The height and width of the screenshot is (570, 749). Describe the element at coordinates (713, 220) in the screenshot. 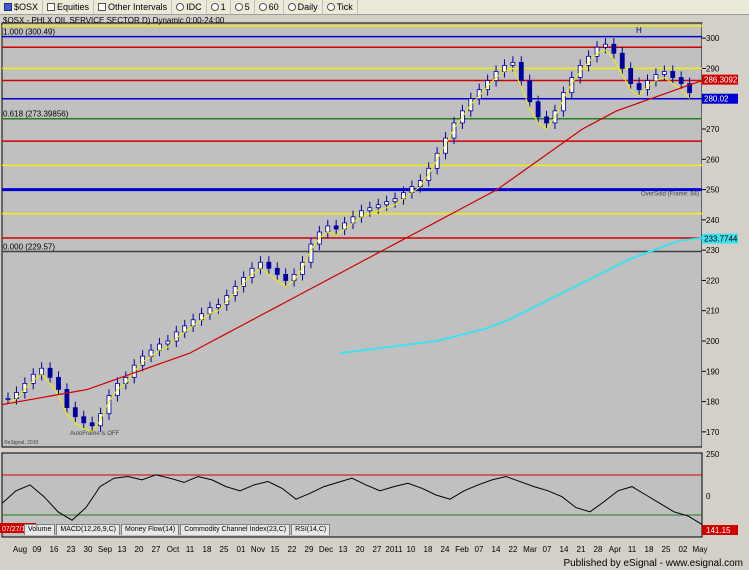

I see `y-tick-label: 240` at that location.